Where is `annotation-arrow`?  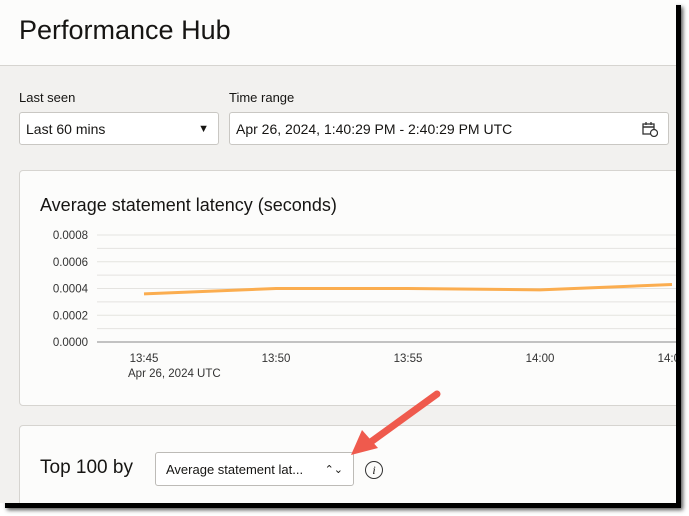
annotation-arrow is located at coordinates (396, 422).